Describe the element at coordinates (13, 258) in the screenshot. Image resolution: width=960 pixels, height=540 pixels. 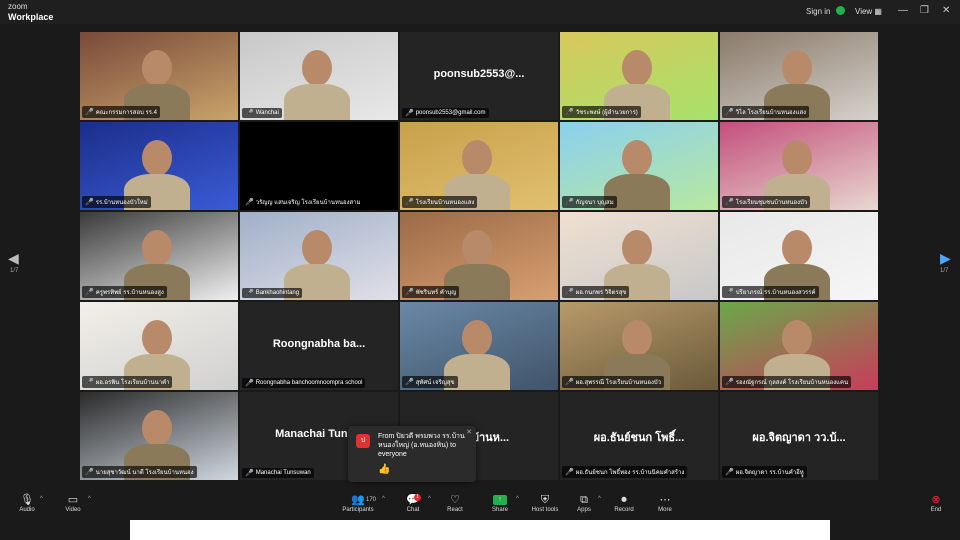
I see `previous-page-icon: ◀` at that location.